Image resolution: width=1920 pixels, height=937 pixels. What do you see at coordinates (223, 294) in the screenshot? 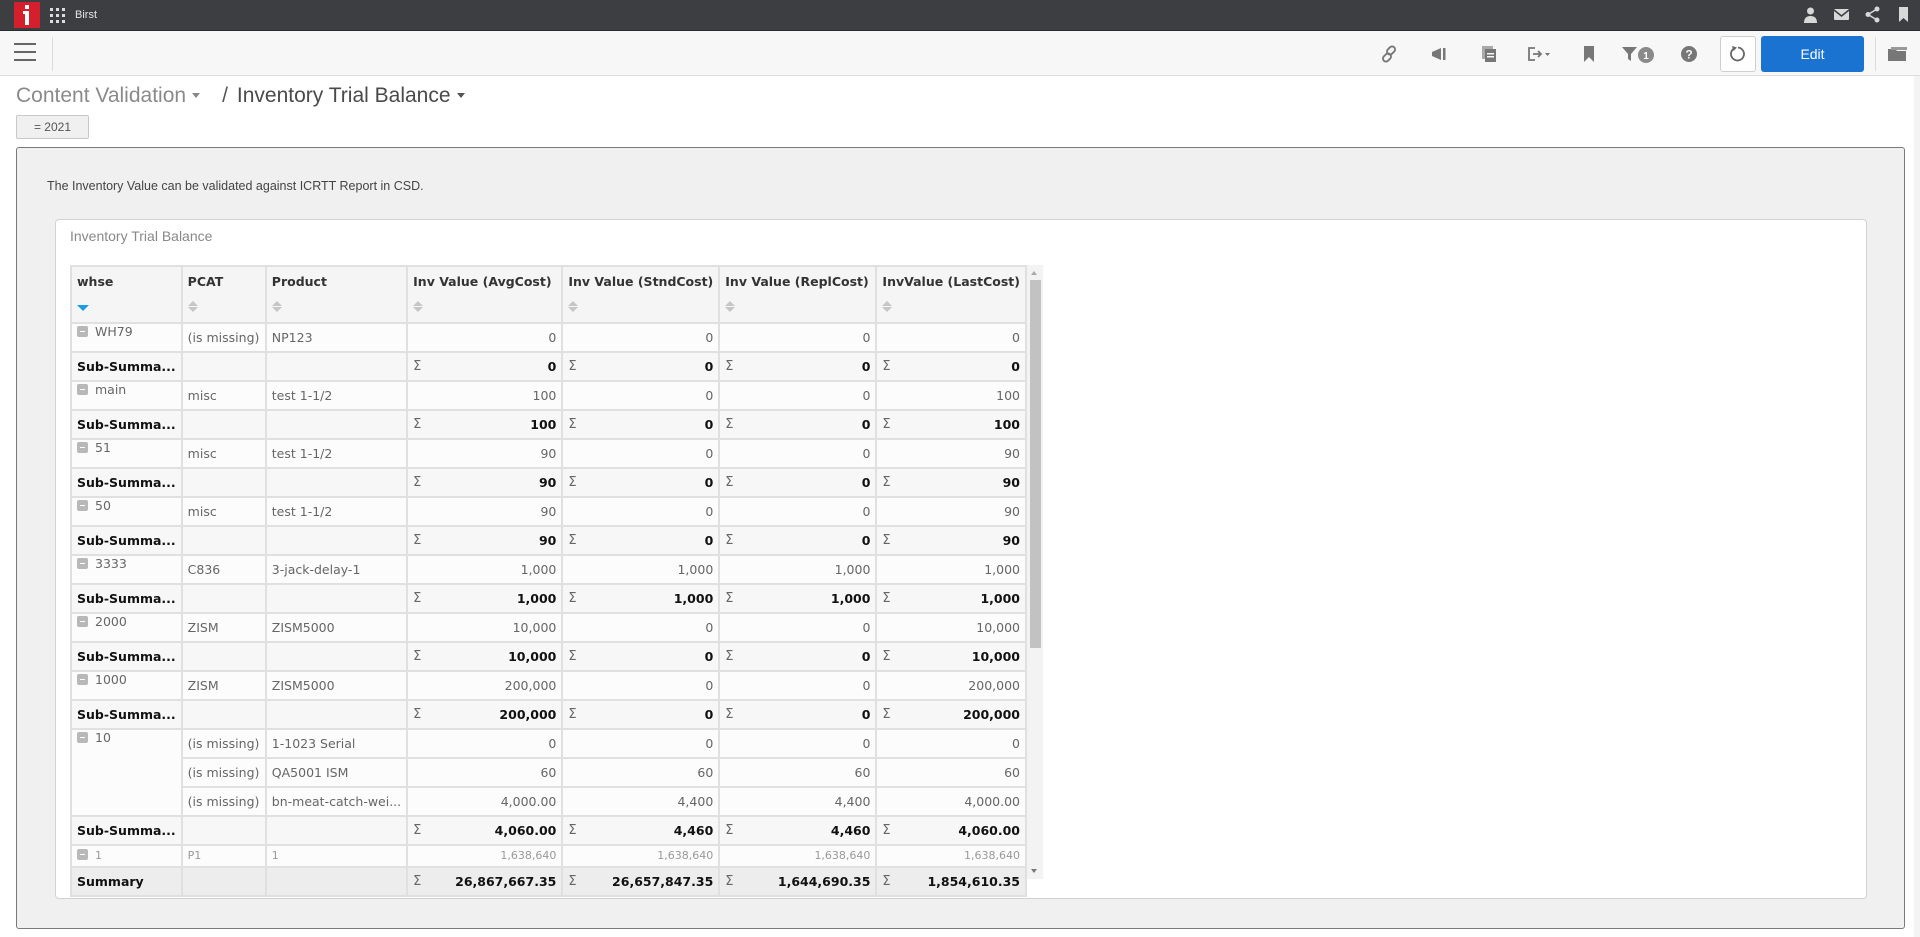
I see `column-header: PCAT` at bounding box center [223, 294].